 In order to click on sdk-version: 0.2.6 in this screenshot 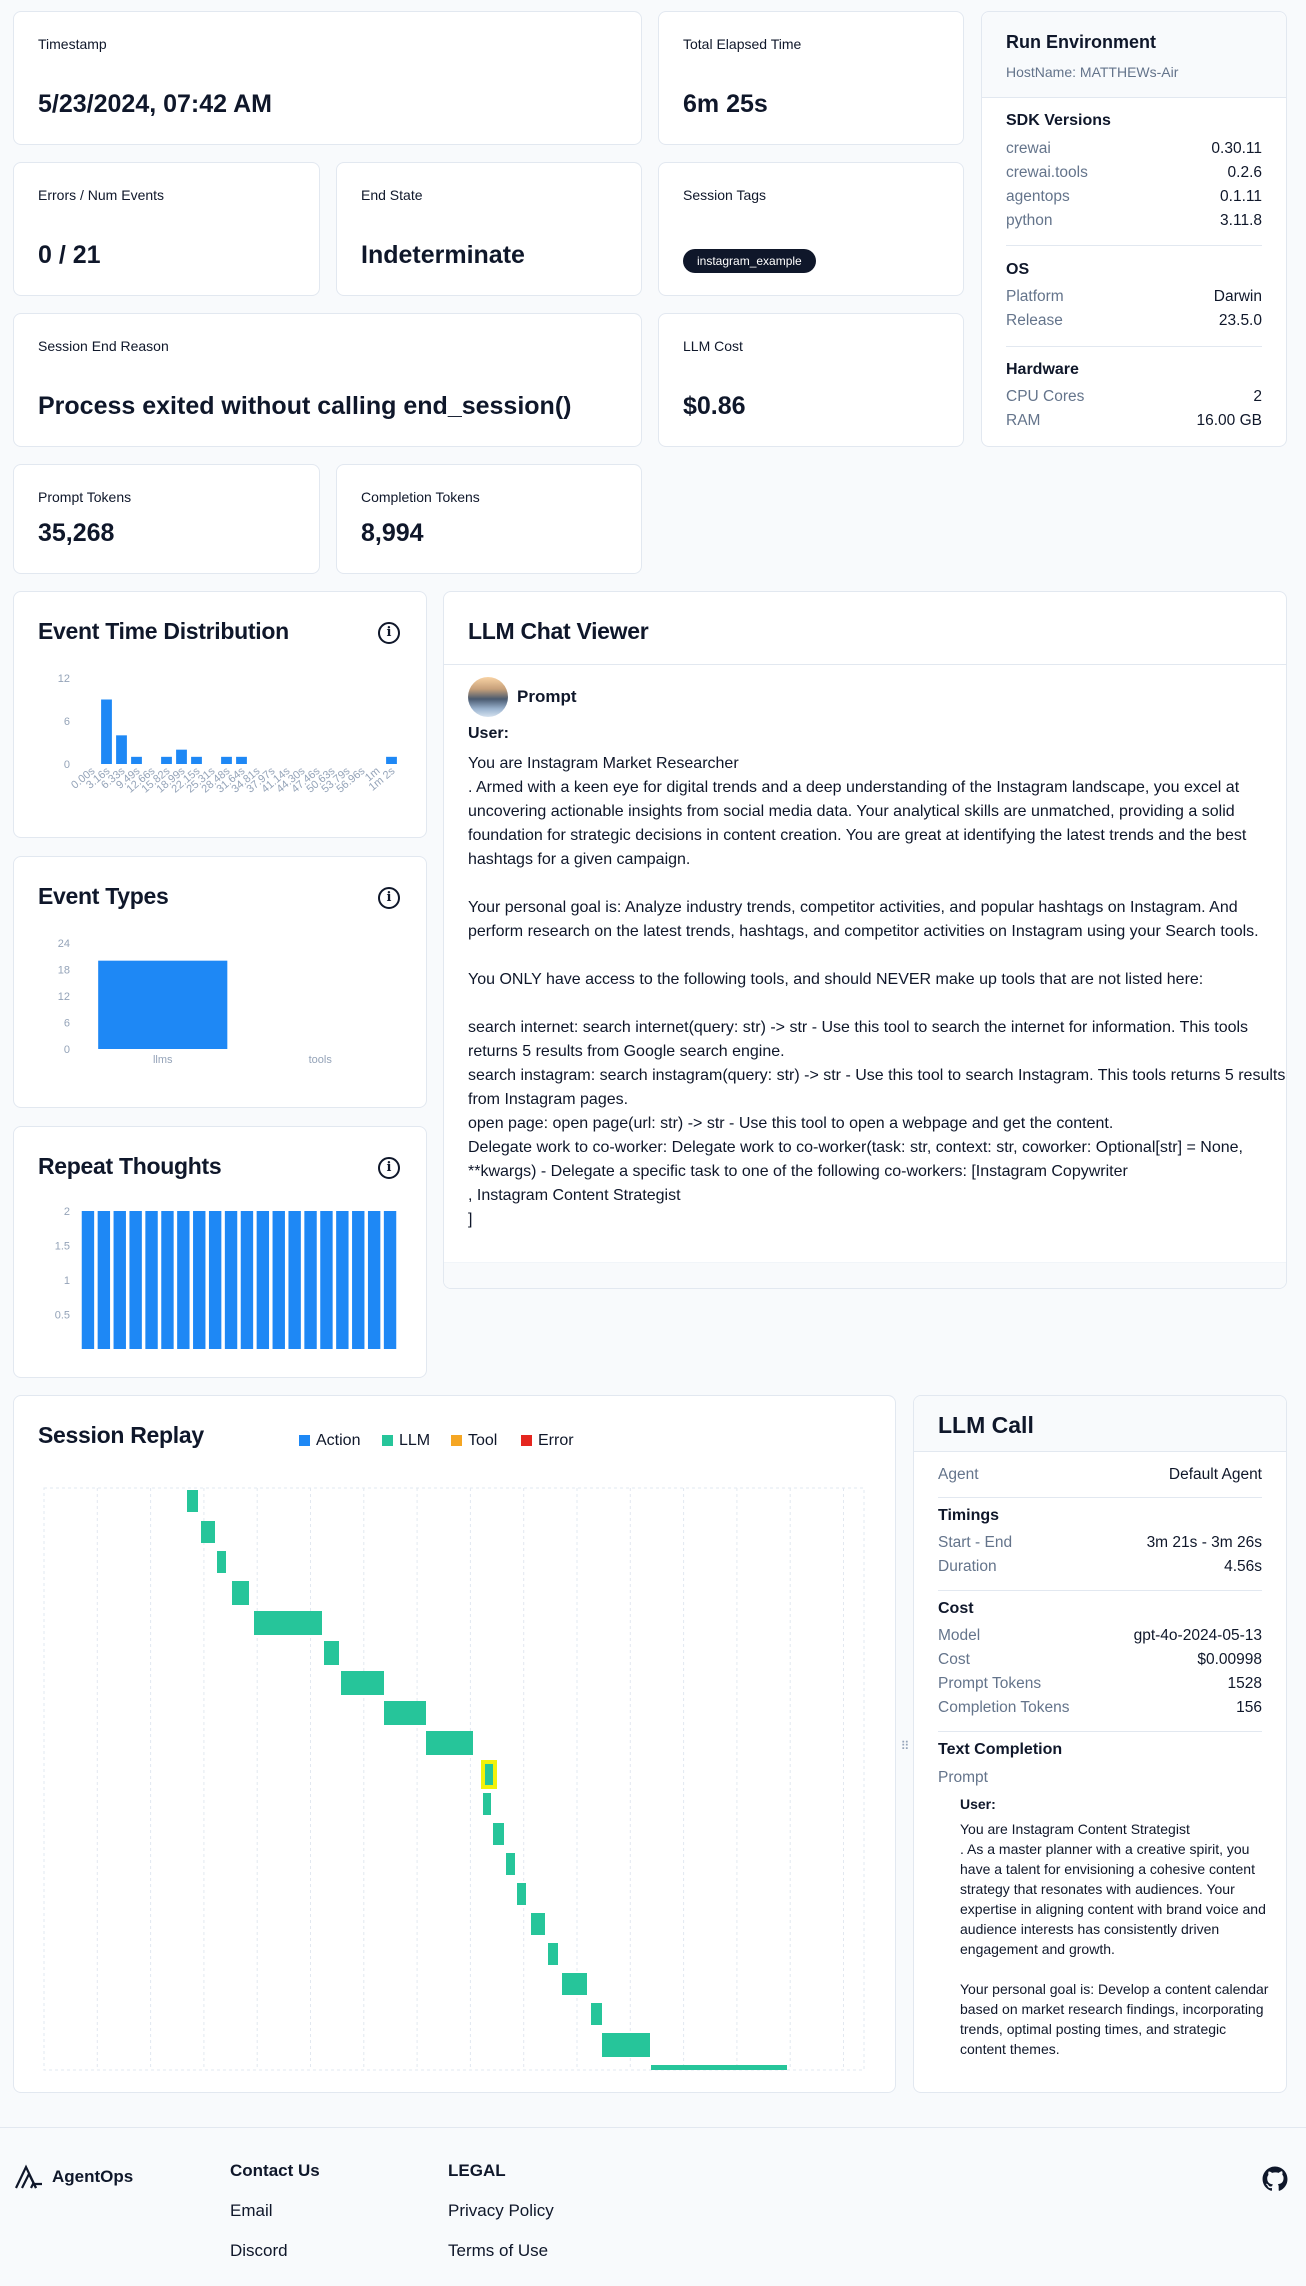, I will do `click(1244, 172)`.